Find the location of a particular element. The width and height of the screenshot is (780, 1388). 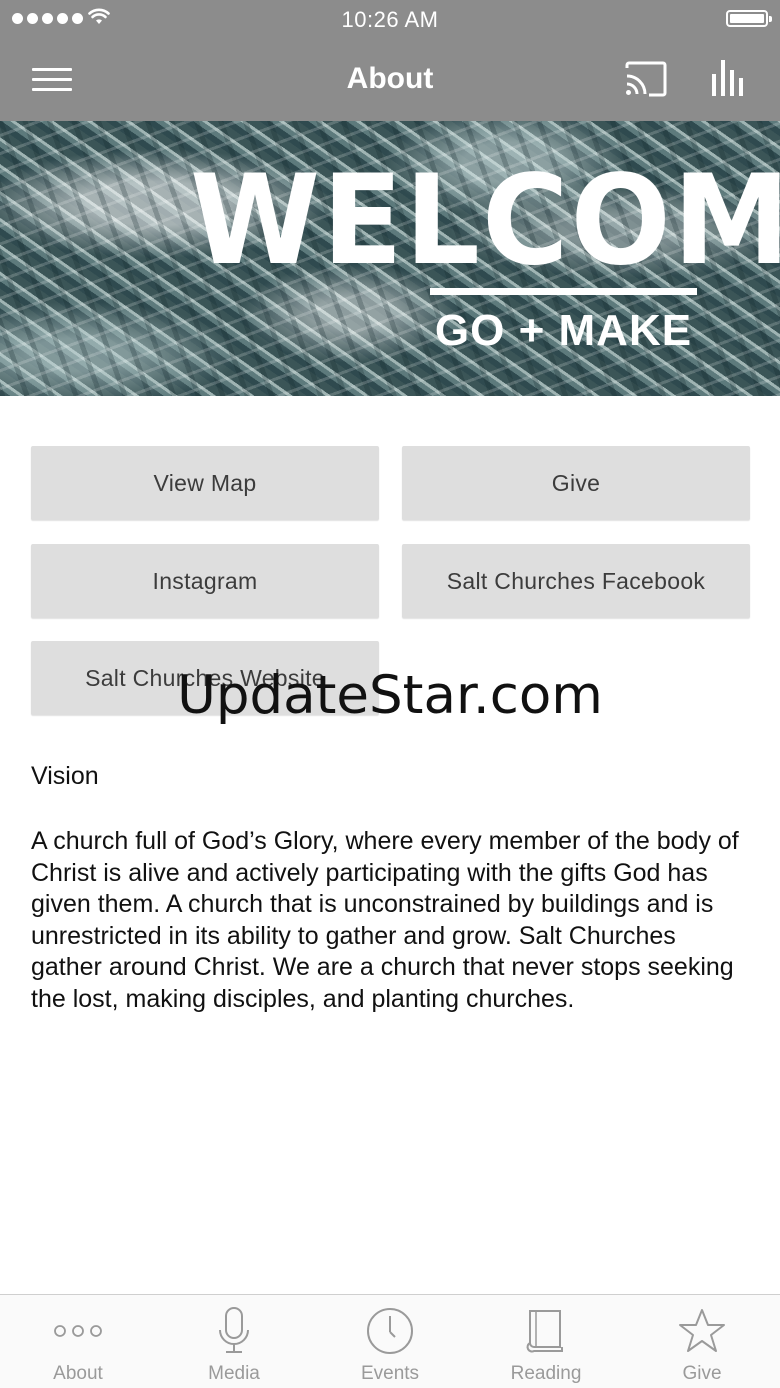

more-dots-icon is located at coordinates (78, 1331).